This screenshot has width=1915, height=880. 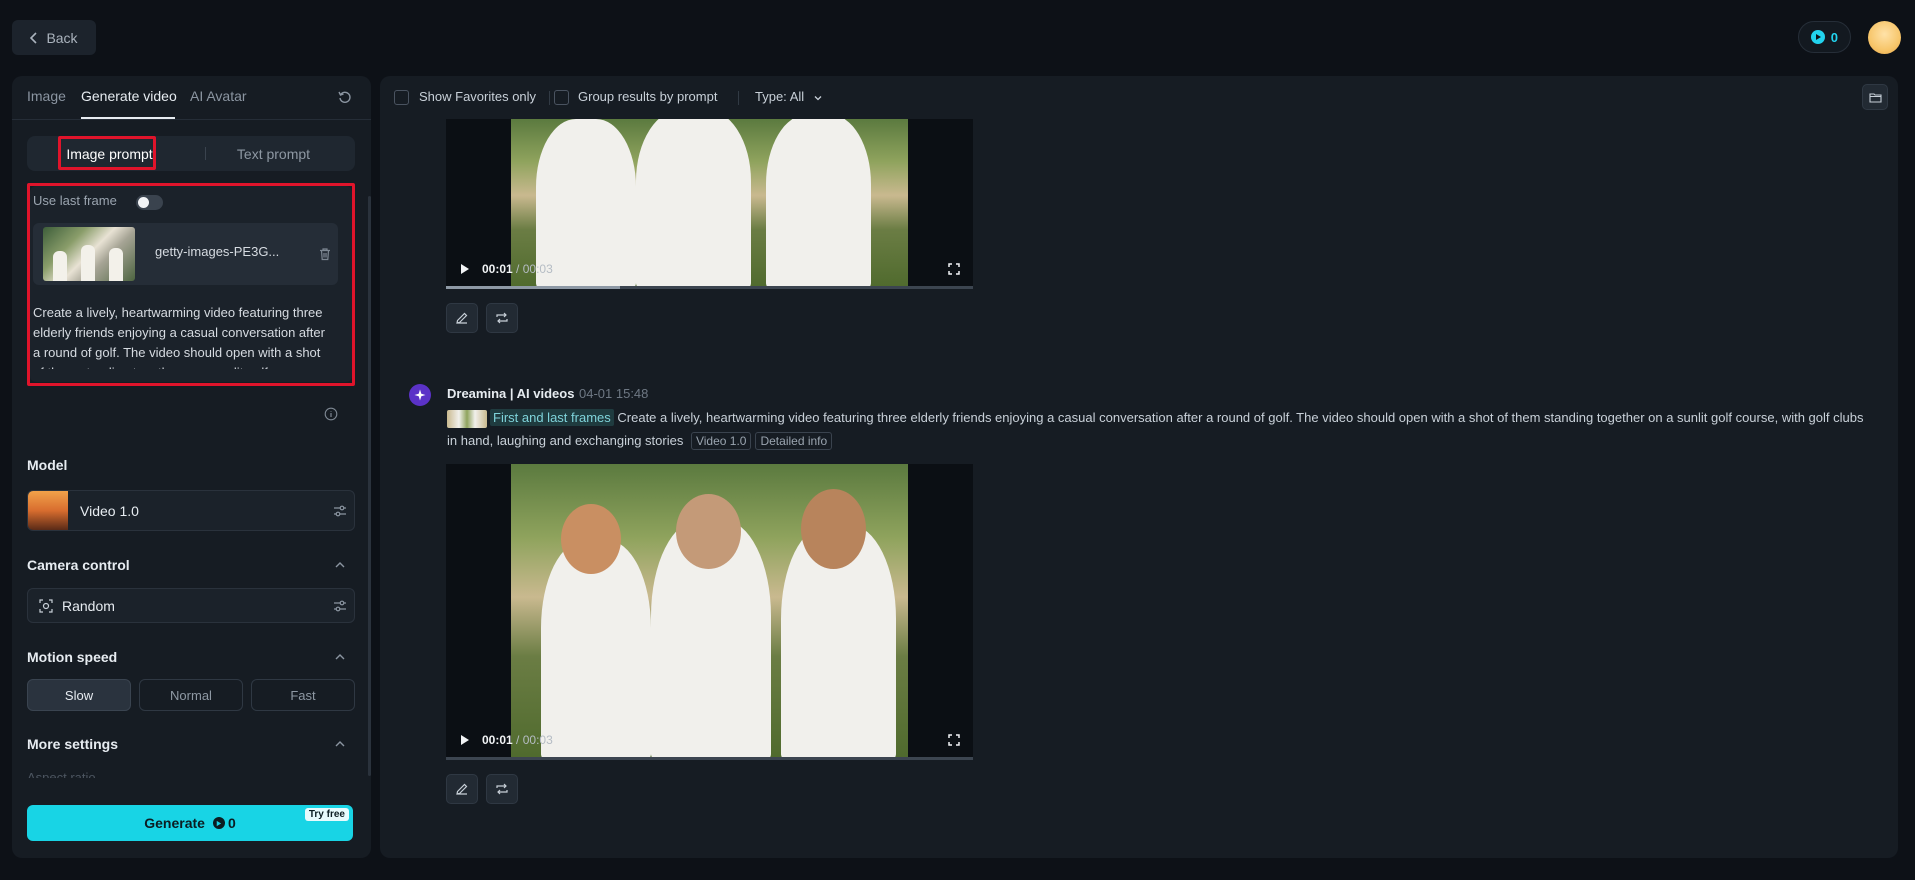 I want to click on speed-fast-button: Fast, so click(x=303, y=695).